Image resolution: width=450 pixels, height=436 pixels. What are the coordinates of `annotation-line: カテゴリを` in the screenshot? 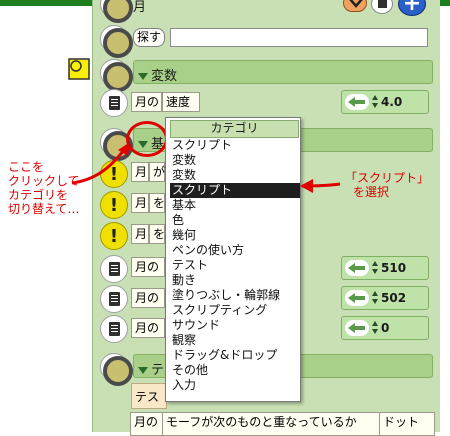 It's located at (38, 195).